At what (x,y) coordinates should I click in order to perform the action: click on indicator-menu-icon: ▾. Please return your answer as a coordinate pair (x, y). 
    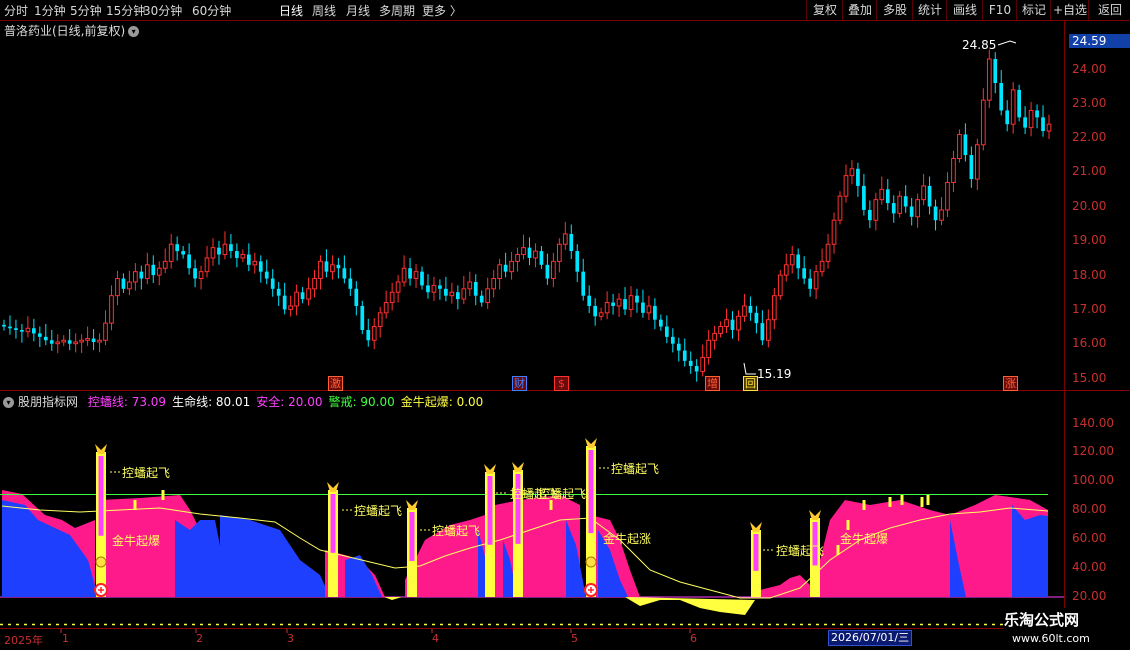
    Looking at the image, I should click on (8, 402).